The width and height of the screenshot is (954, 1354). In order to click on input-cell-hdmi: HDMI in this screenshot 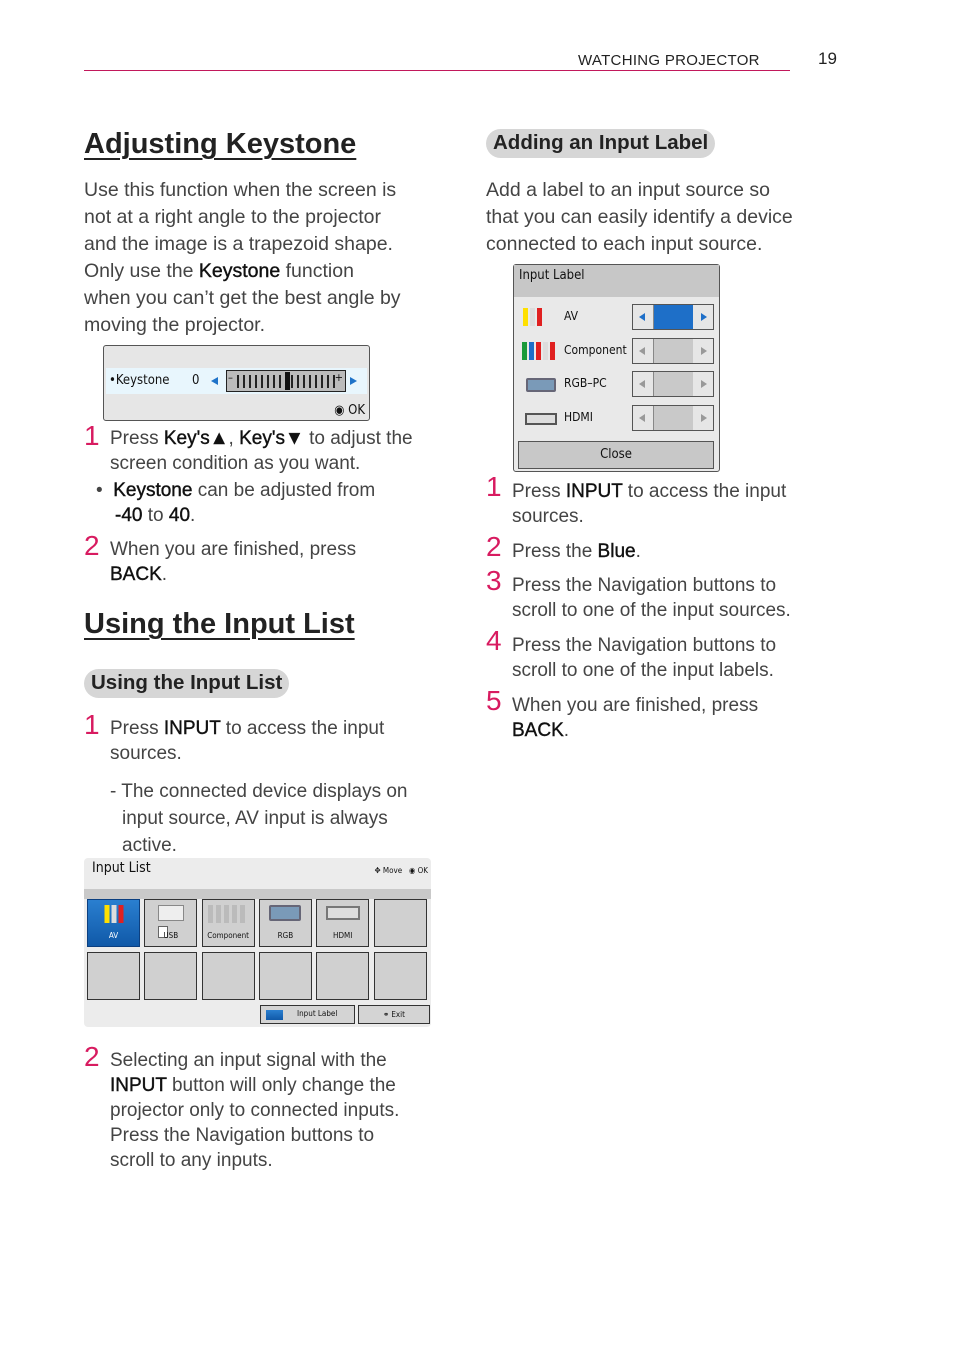, I will do `click(343, 923)`.